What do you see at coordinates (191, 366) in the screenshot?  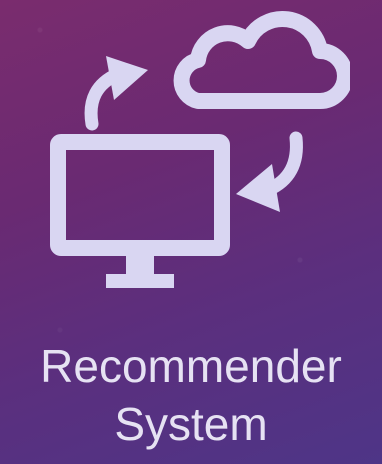 I see `page-title-line-1: Recommender` at bounding box center [191, 366].